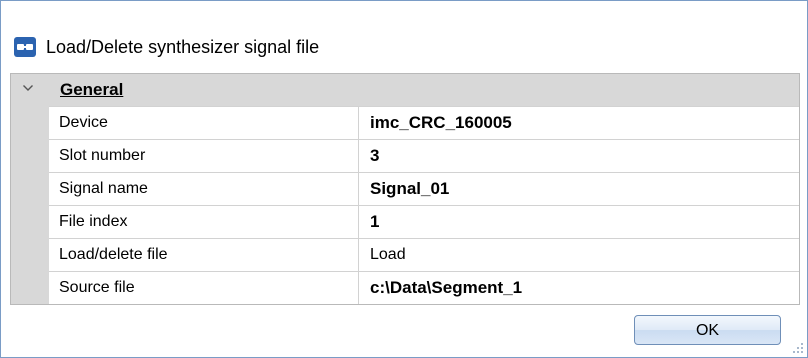 The width and height of the screenshot is (808, 358). Describe the element at coordinates (579, 255) in the screenshot. I see `property-value: Load` at that location.